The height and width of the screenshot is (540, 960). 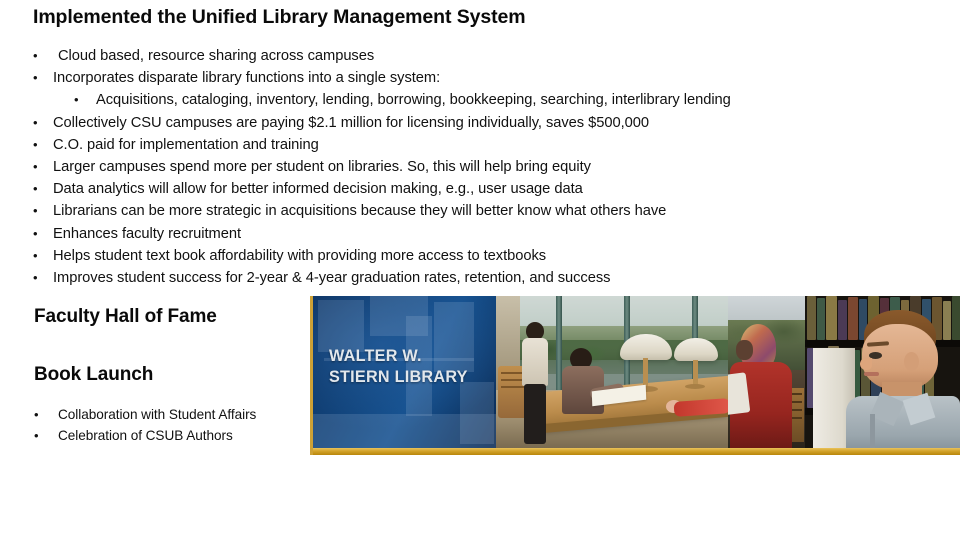 I want to click on nose, so click(x=866, y=364).